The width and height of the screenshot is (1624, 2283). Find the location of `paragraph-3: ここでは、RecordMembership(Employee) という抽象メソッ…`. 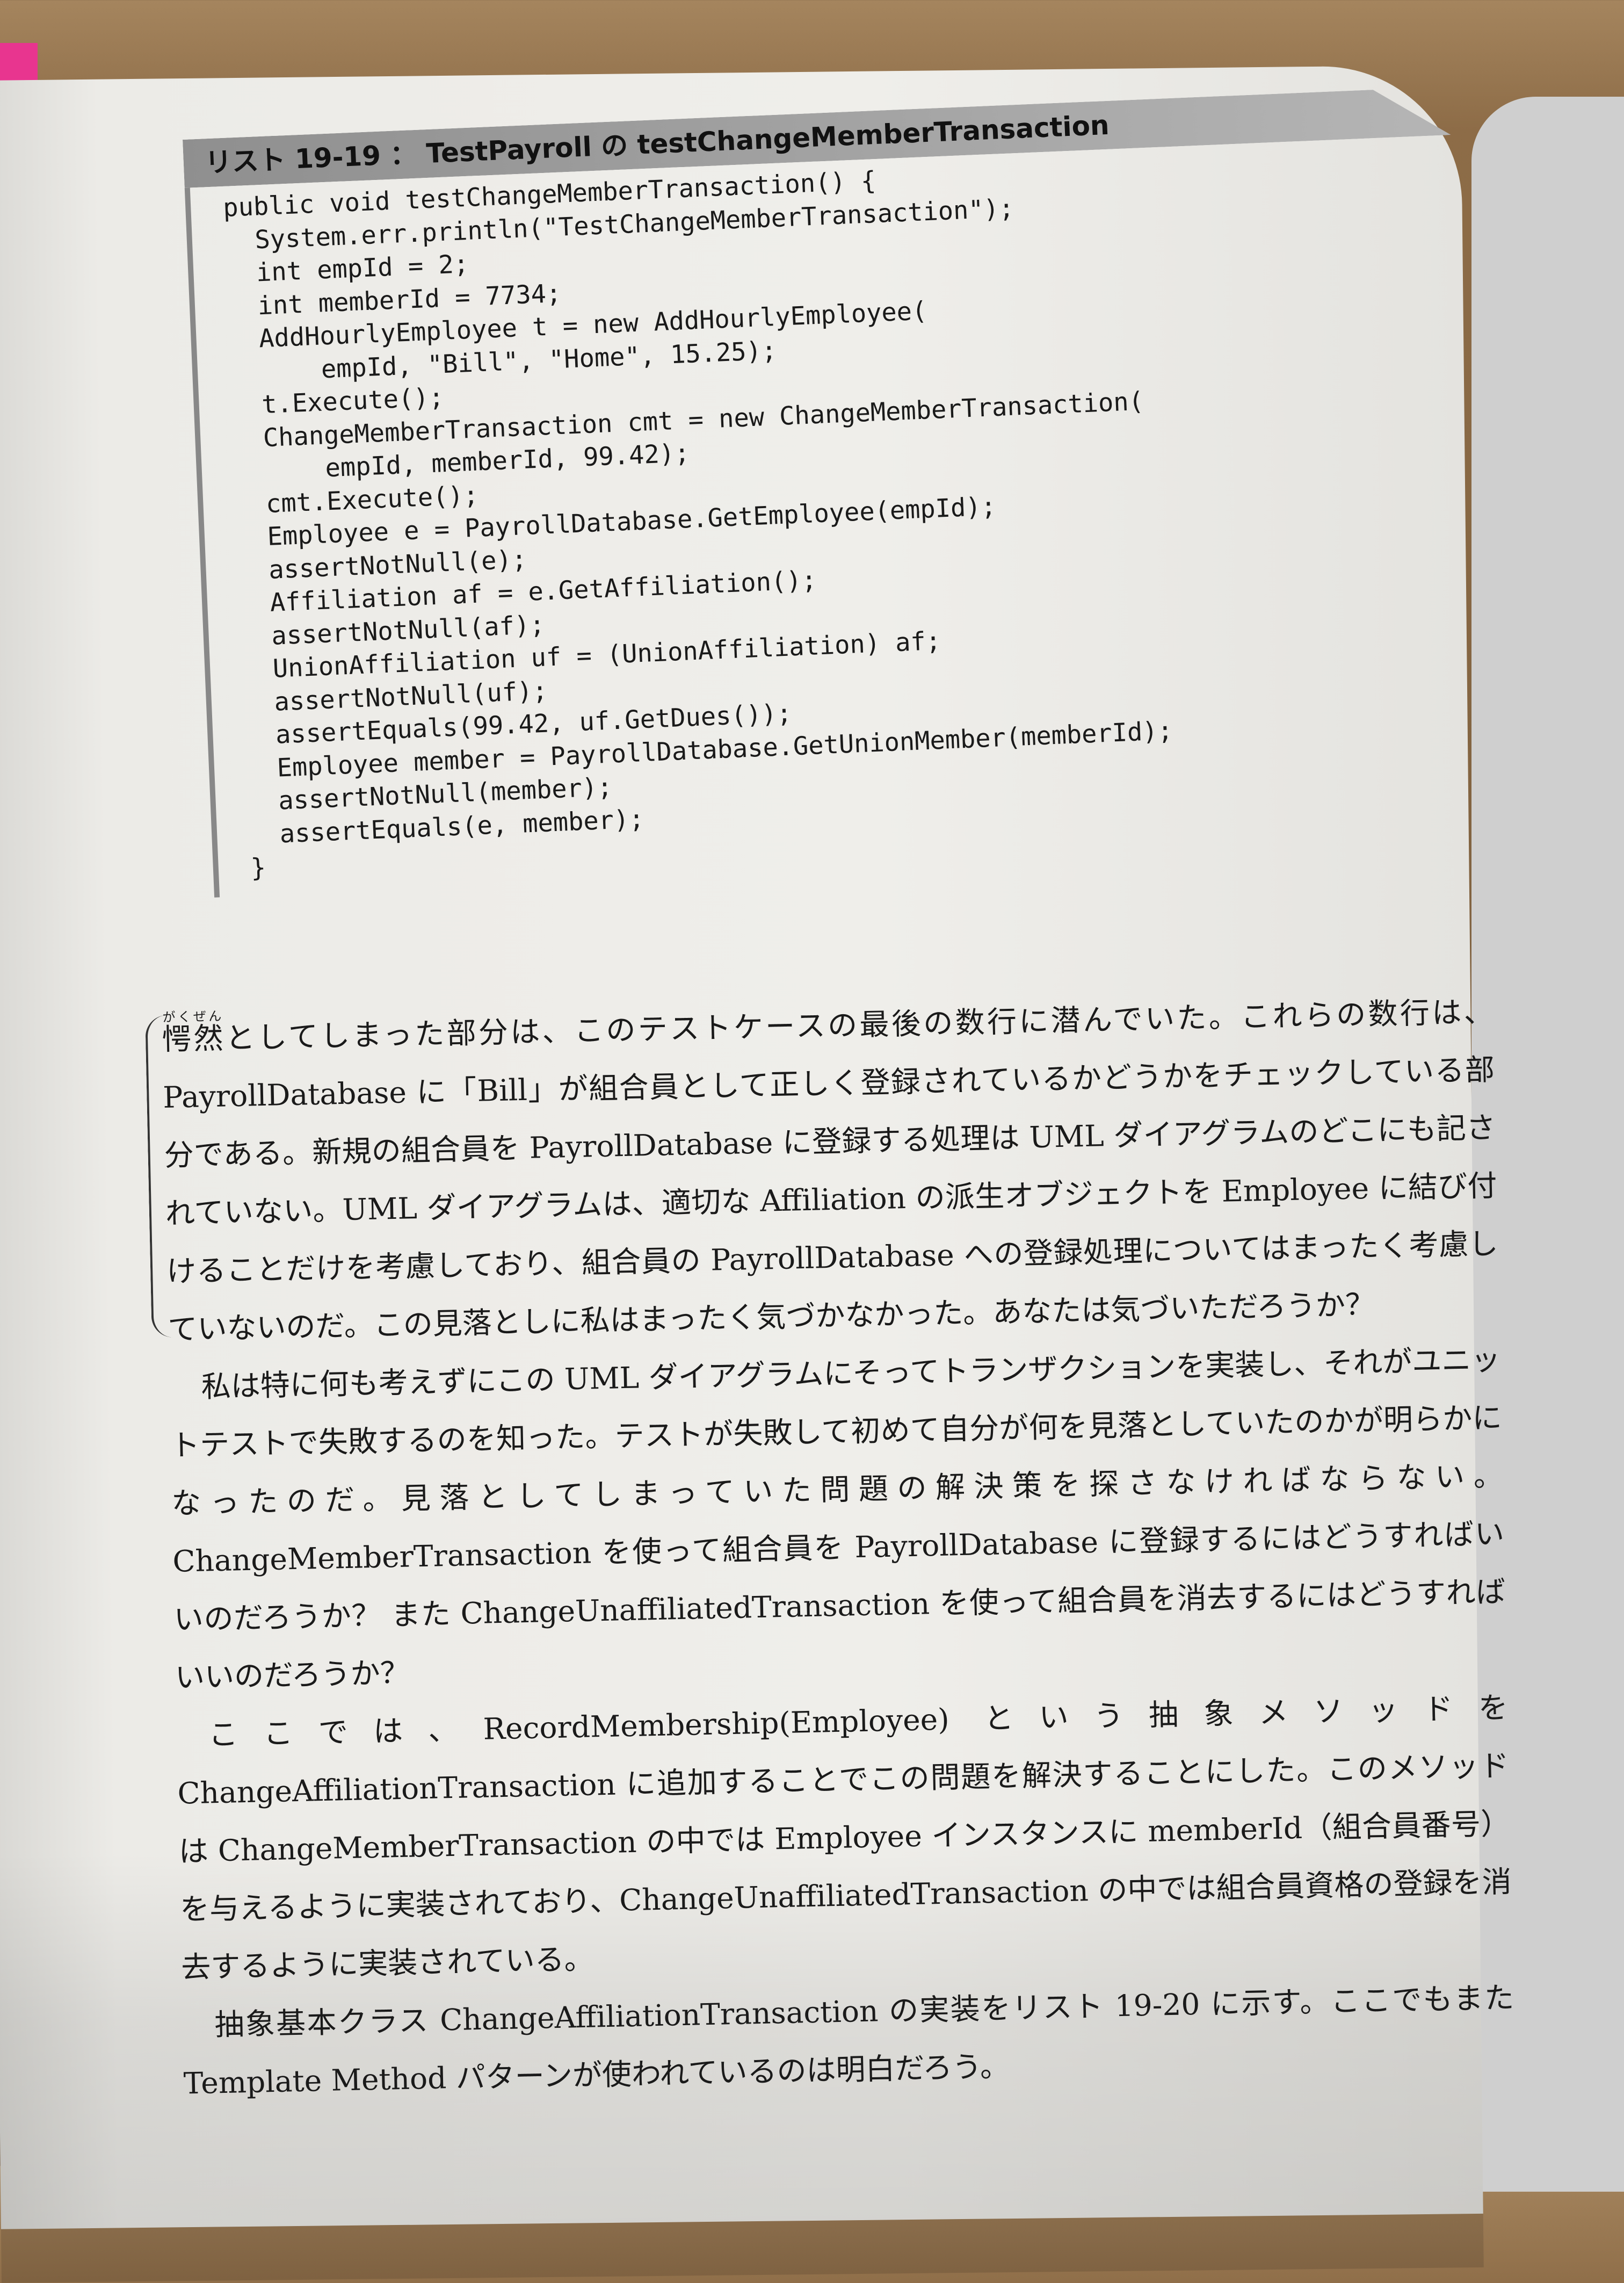

paragraph-3: ここでは、RecordMembership(Employee) という抽象メソッ… is located at coordinates (844, 1837).